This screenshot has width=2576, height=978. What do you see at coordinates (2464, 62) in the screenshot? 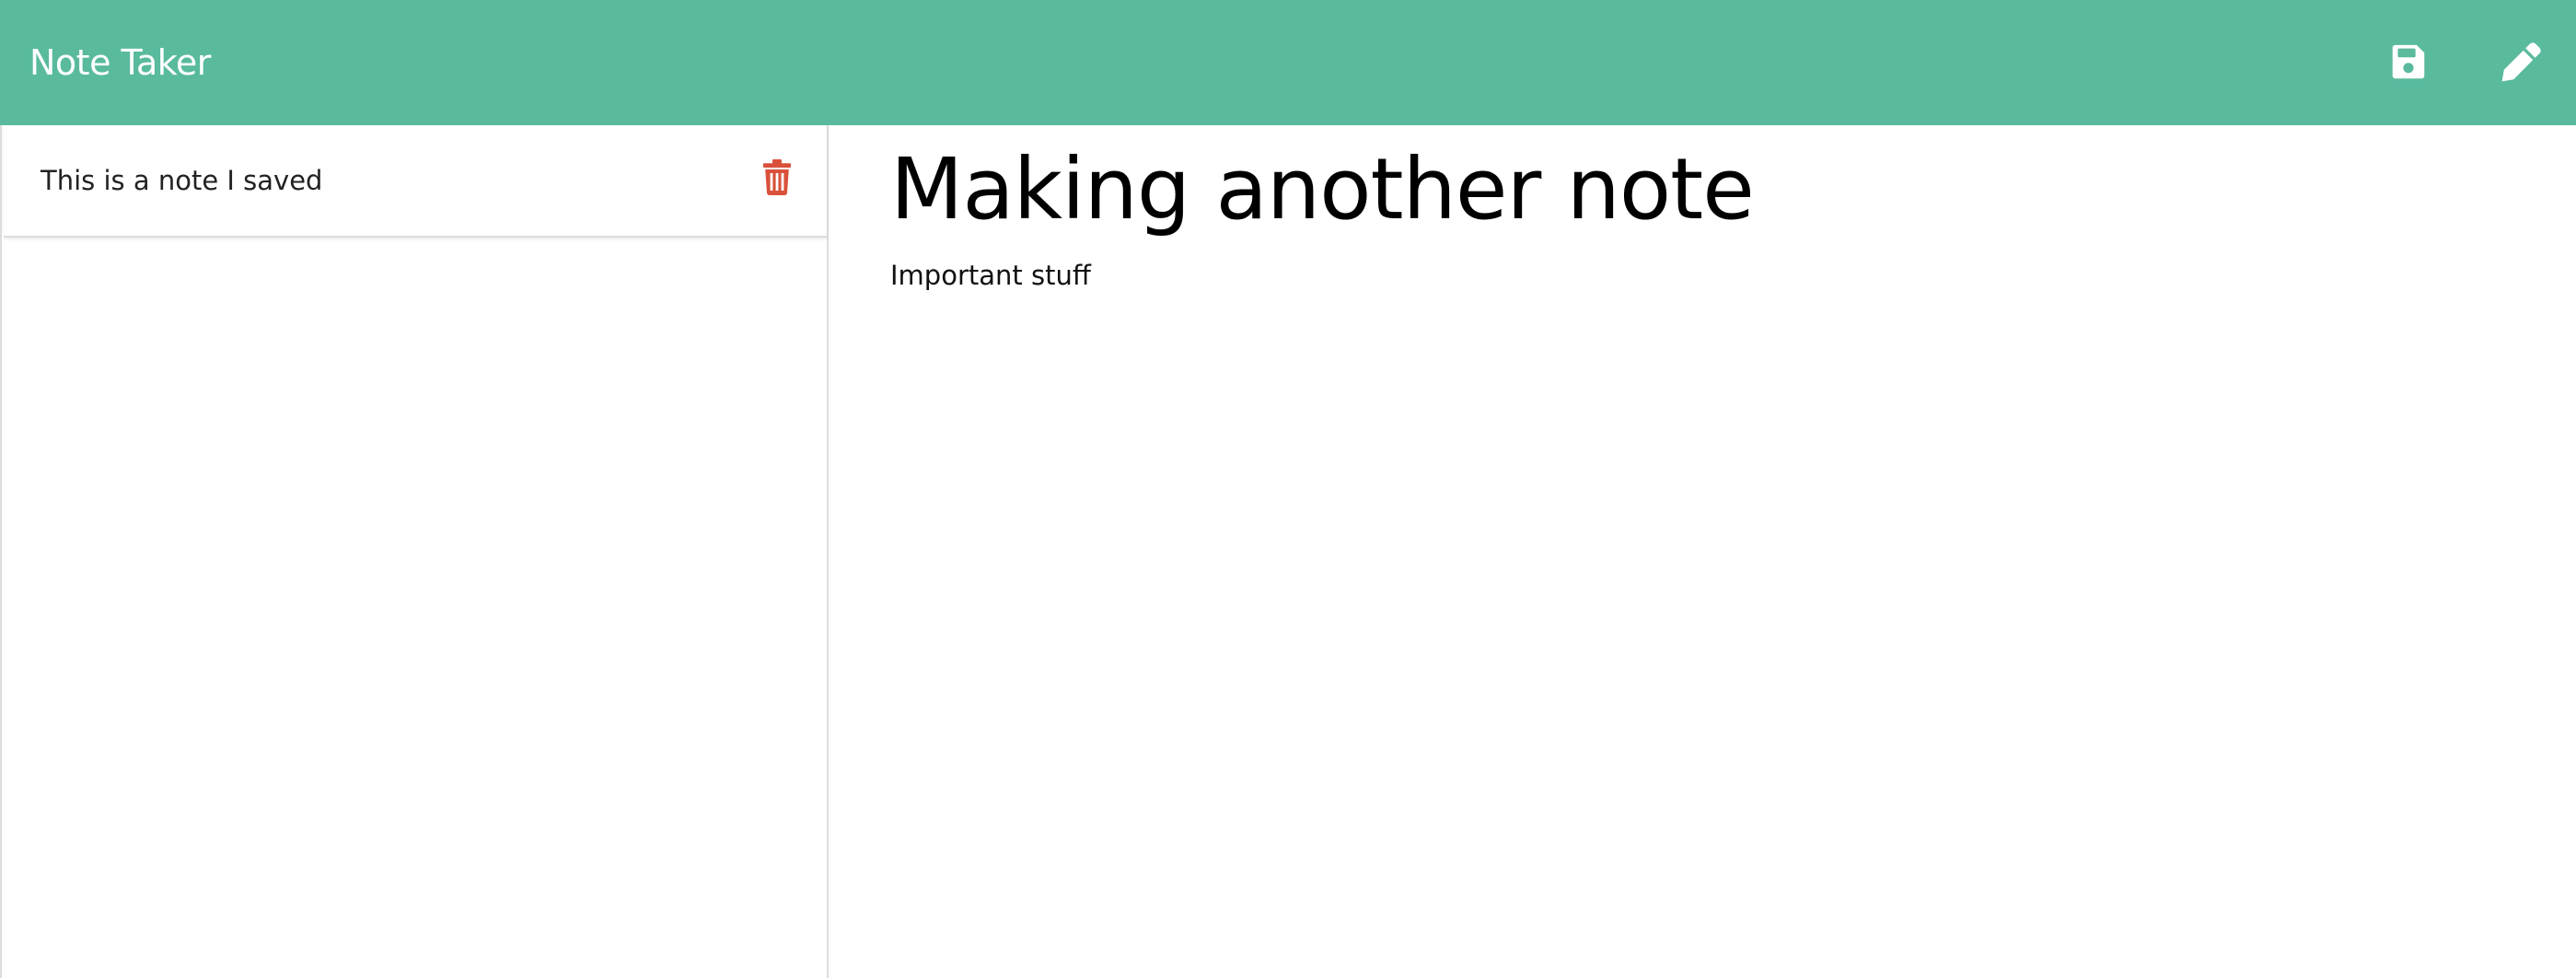
I see `header-actions` at bounding box center [2464, 62].